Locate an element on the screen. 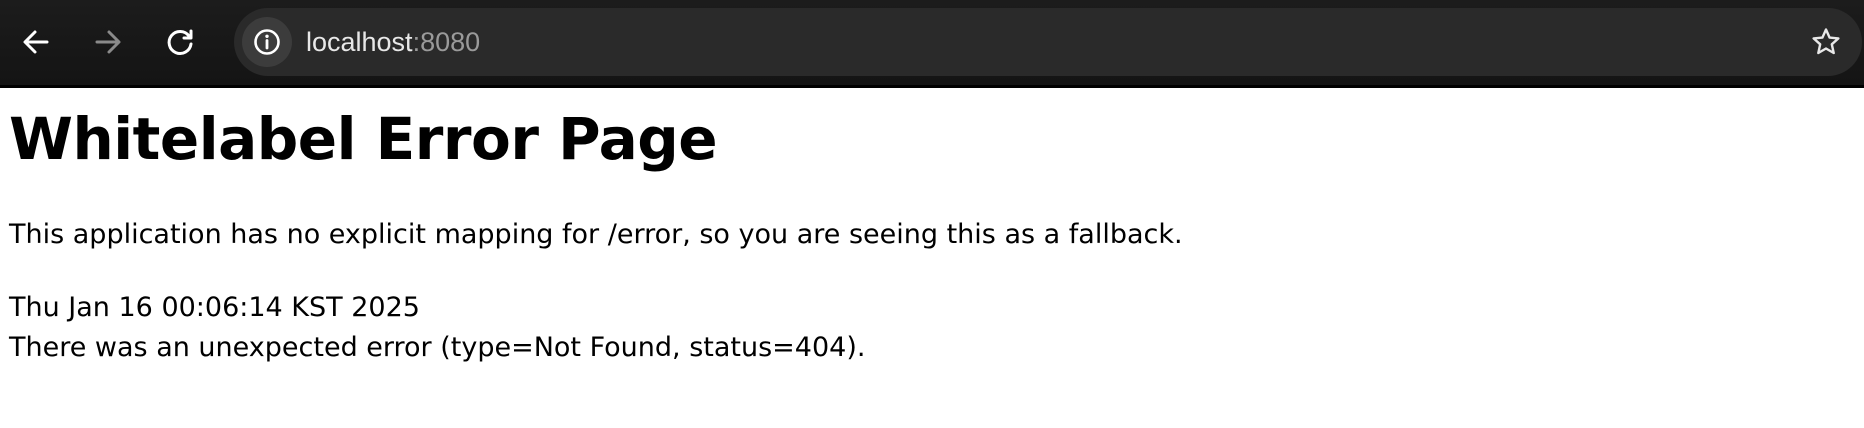 The width and height of the screenshot is (1864, 428). site-info-button is located at coordinates (267, 42).